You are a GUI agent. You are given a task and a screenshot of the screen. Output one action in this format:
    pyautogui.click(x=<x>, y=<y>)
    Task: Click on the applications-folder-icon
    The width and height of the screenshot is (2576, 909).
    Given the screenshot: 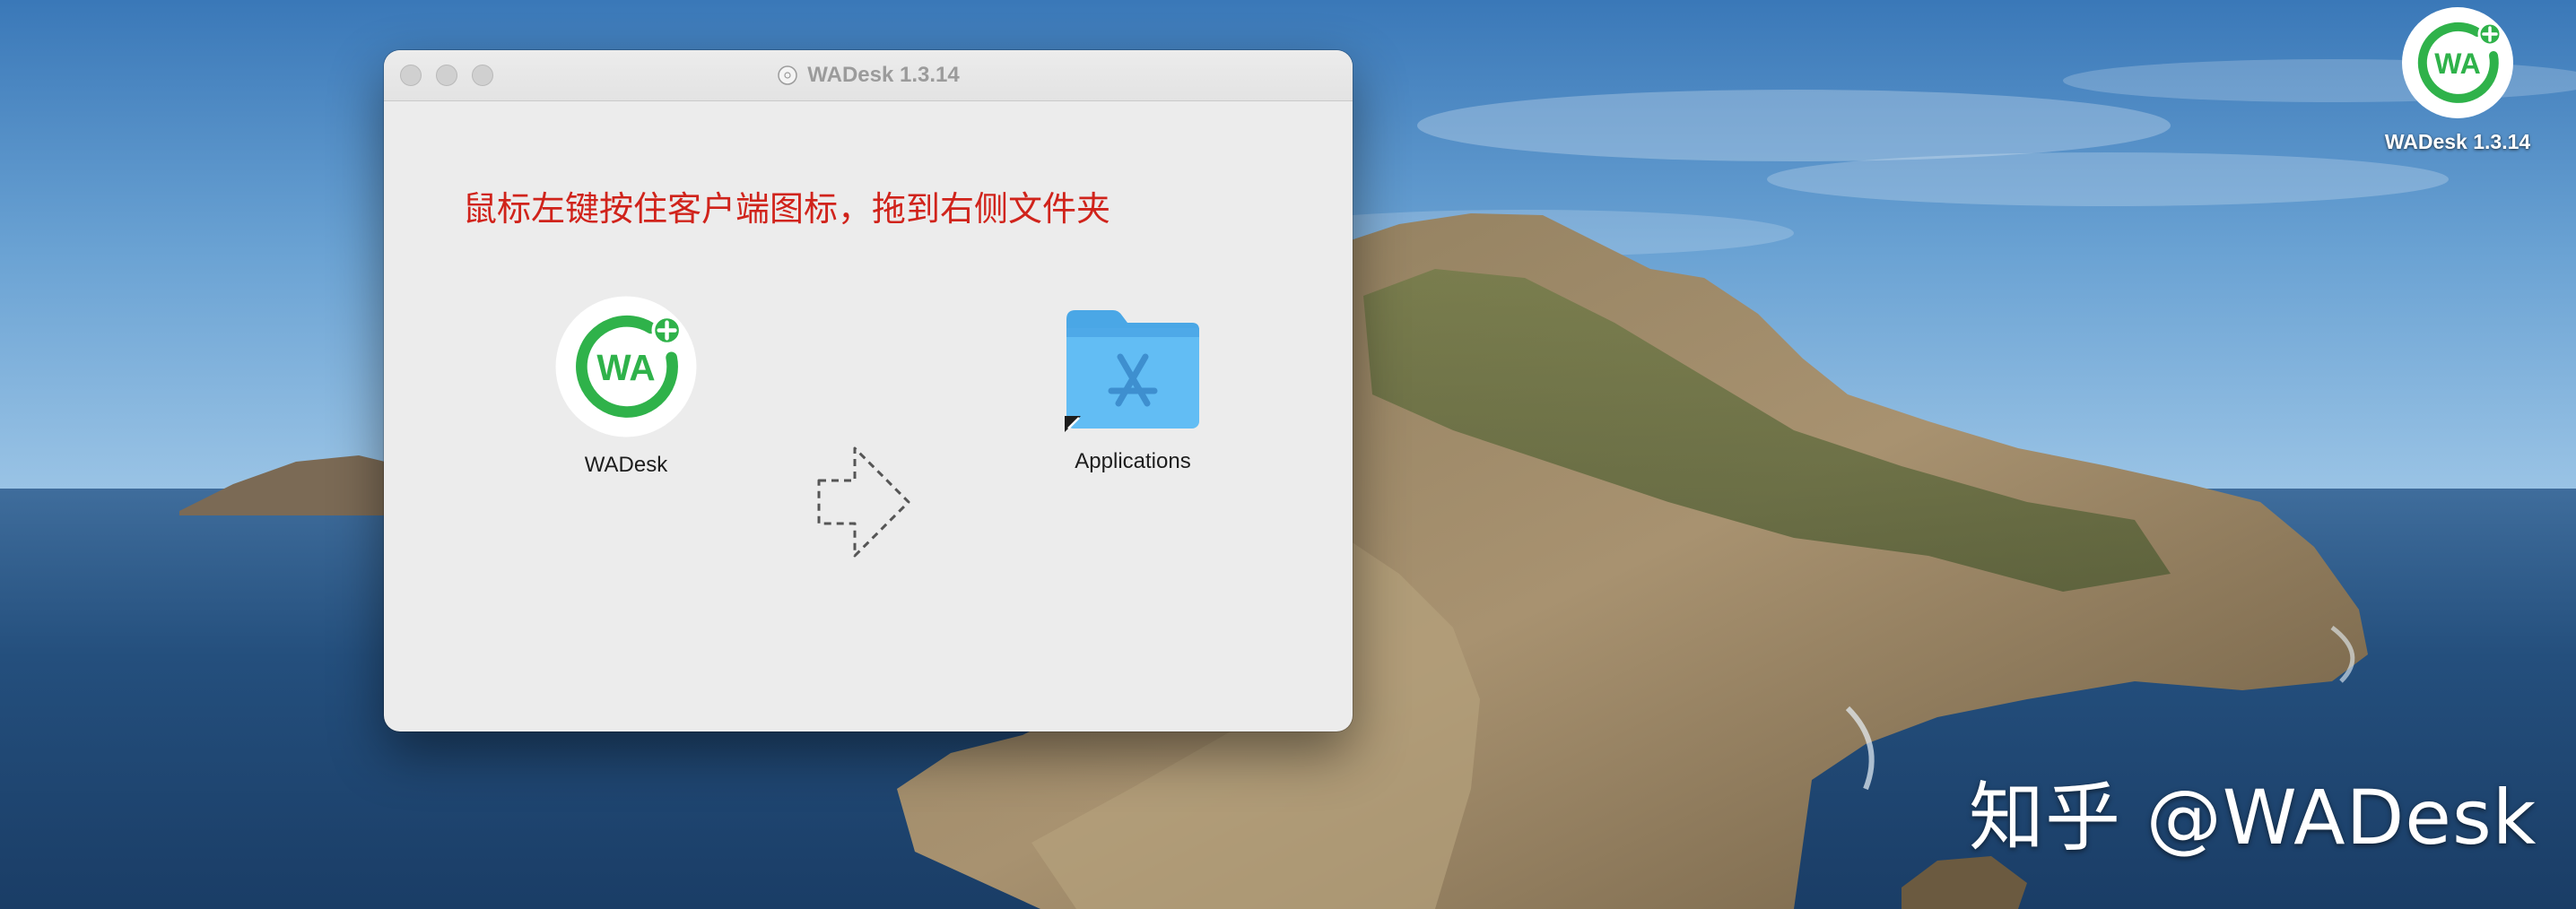 What is the action you would take?
    pyautogui.click(x=1132, y=371)
    